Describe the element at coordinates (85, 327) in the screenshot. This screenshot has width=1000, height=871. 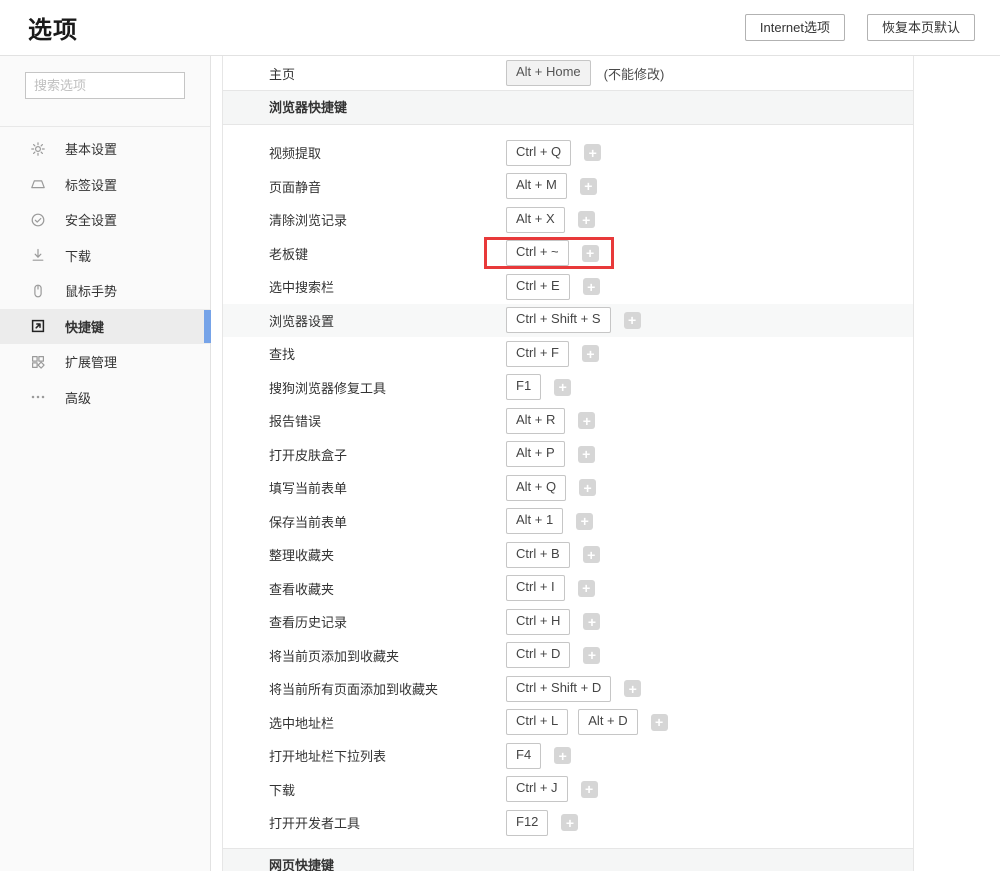
I see `sidebar-item-label: 快捷键` at that location.